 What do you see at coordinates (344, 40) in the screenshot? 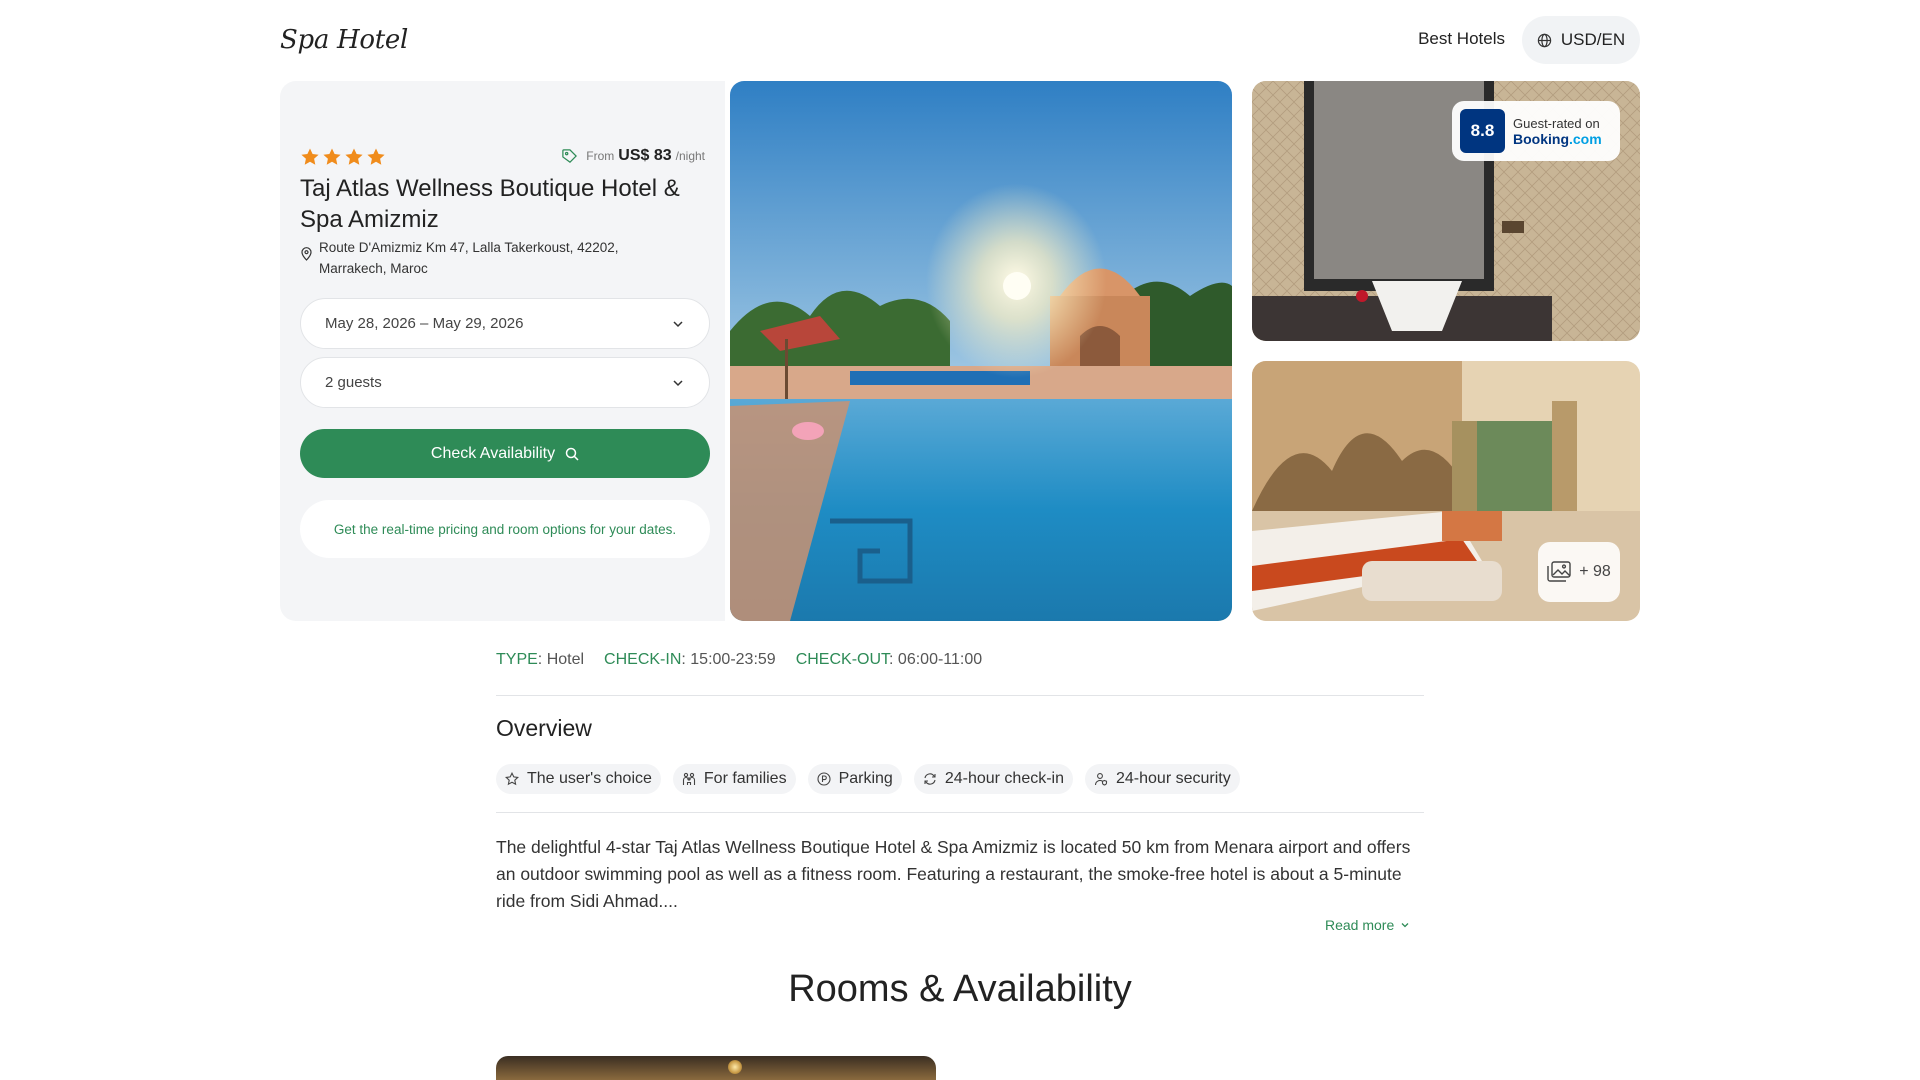
I see `site-logo: Spa Hotel` at bounding box center [344, 40].